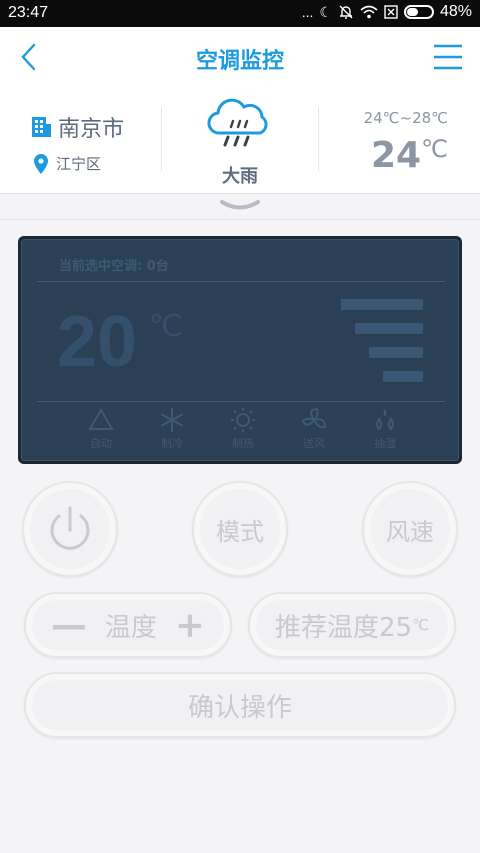 This screenshot has height=853, width=480. I want to click on recommend-unit: ℃, so click(420, 625).